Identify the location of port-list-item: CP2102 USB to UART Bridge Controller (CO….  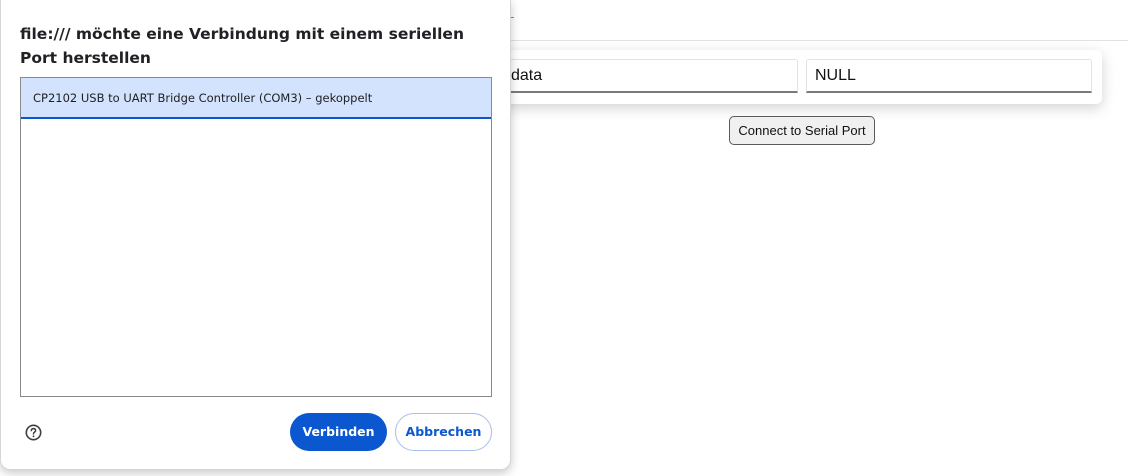
(256, 98).